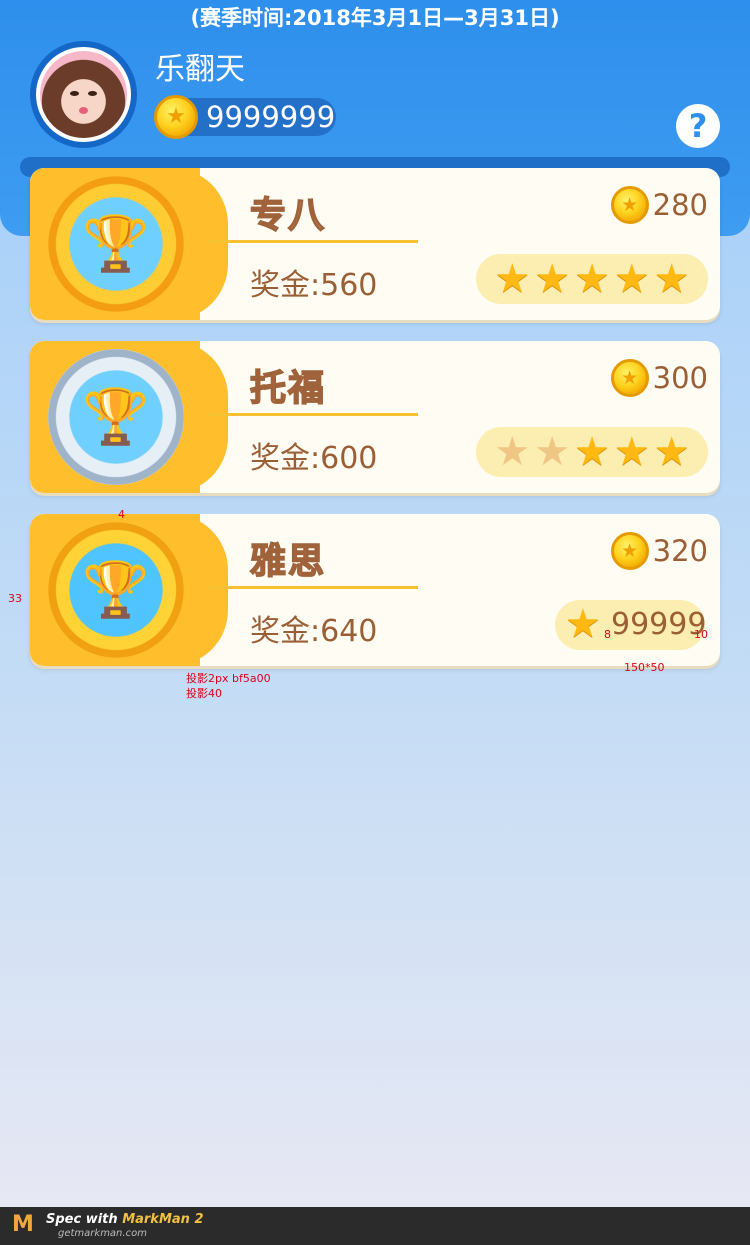 The image size is (750, 1245). Describe the element at coordinates (23, 1224) in the screenshot. I see `markman-logo-icon: M` at that location.